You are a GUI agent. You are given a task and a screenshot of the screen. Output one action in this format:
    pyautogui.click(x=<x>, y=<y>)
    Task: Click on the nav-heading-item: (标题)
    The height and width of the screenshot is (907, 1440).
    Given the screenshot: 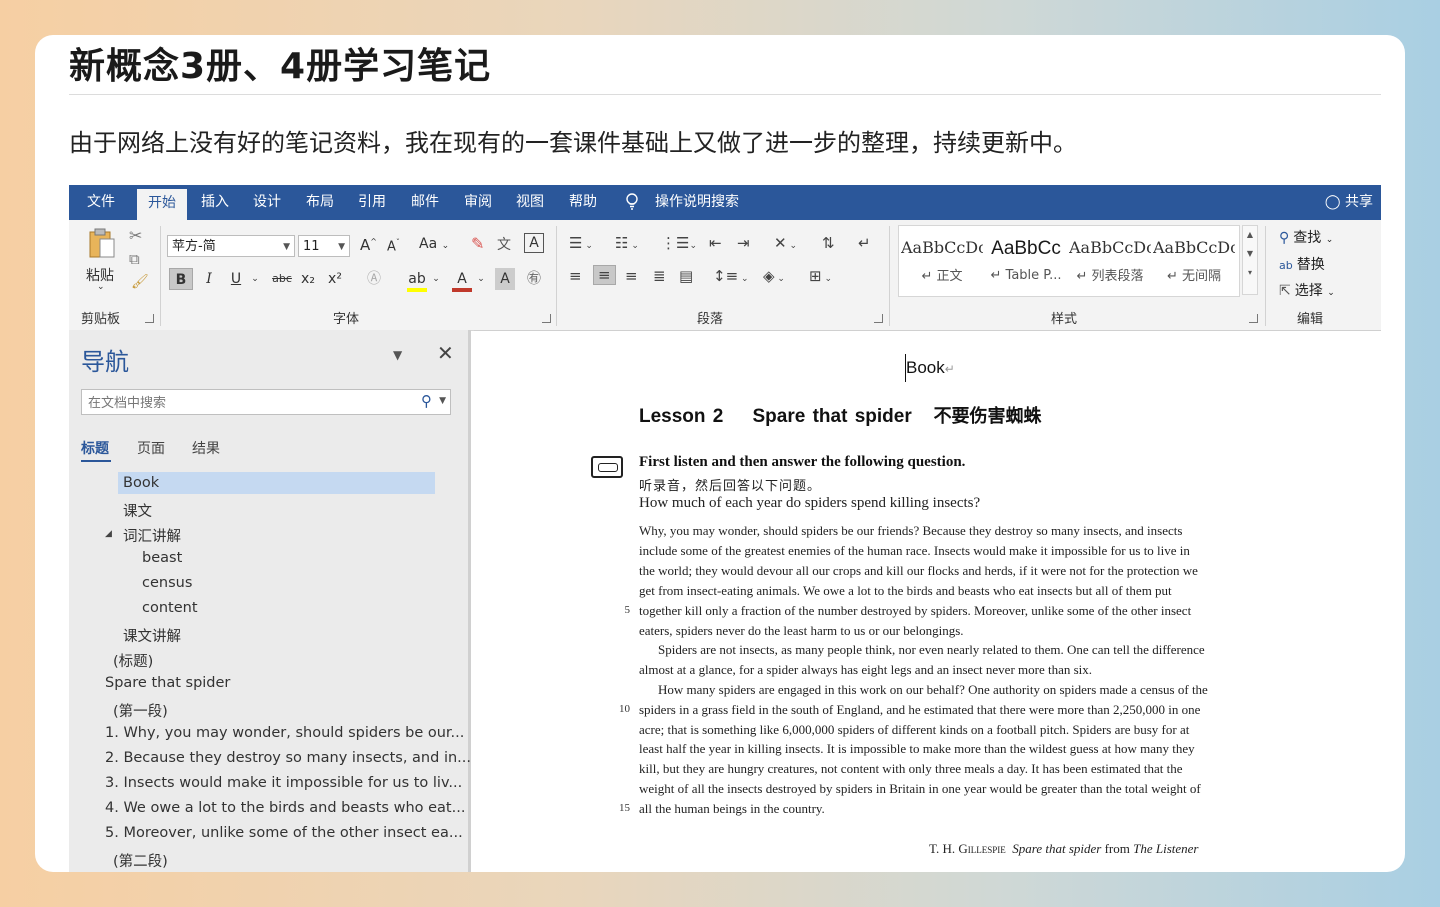 What is the action you would take?
    pyautogui.click(x=133, y=660)
    